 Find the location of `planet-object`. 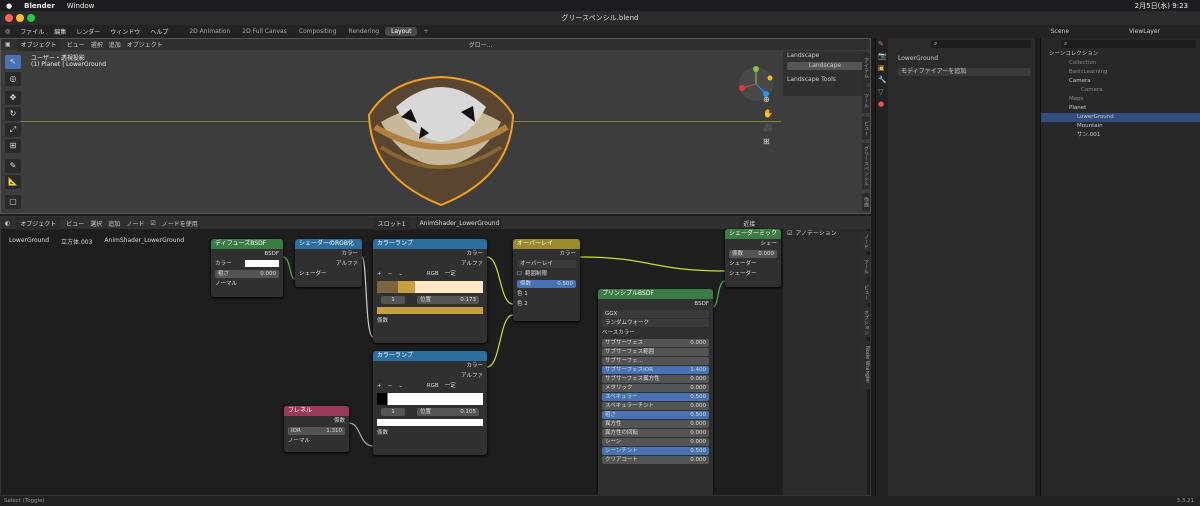

planet-object is located at coordinates (441, 138).